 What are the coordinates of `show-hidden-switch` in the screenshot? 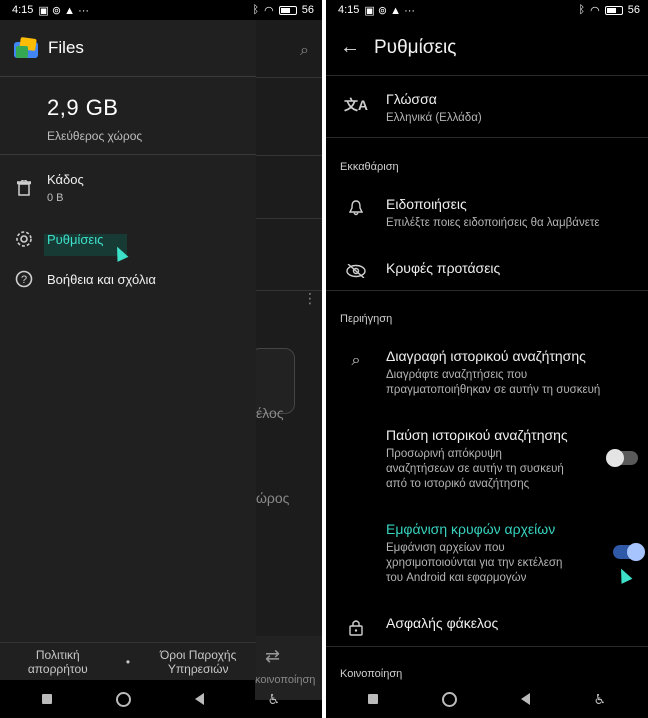 It's located at (629, 552).